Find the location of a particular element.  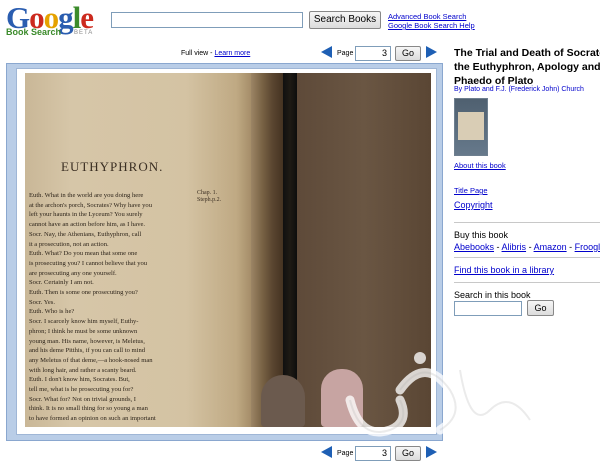

site-watermark-logo is located at coordinates (457, 390).